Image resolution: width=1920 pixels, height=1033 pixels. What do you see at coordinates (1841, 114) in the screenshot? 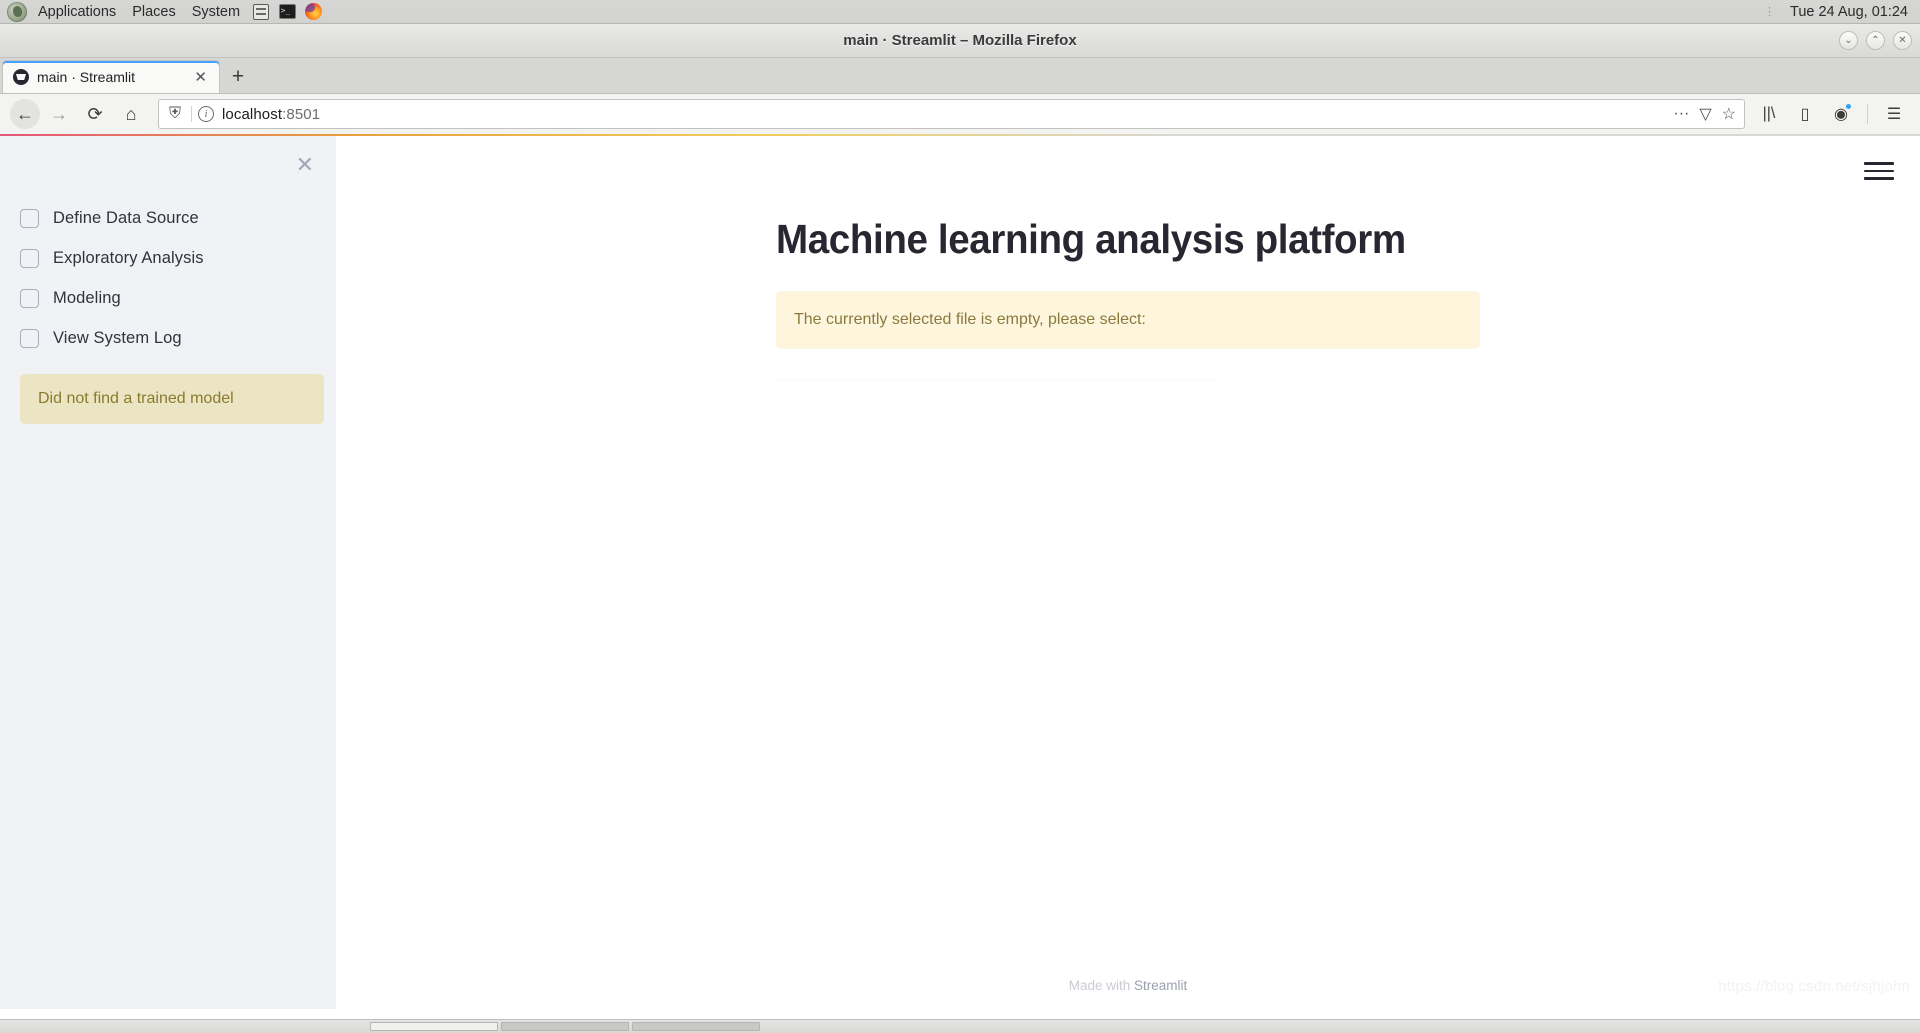
I see `account-avatar-icon: ◉` at bounding box center [1841, 114].